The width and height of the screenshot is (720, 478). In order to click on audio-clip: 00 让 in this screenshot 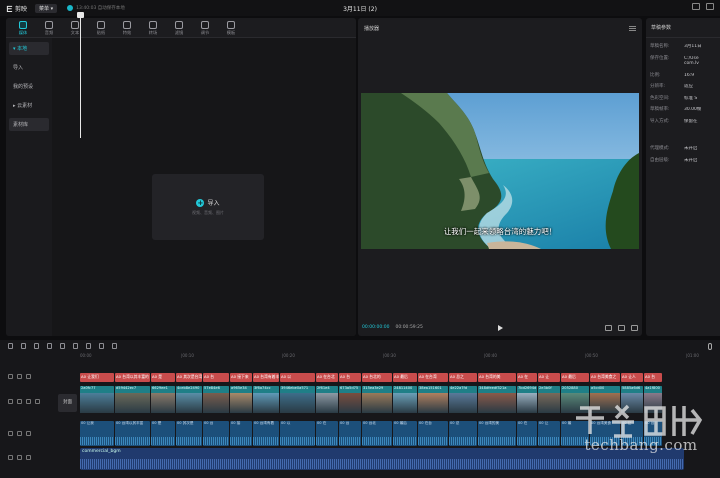, I will do `click(549, 433)`.